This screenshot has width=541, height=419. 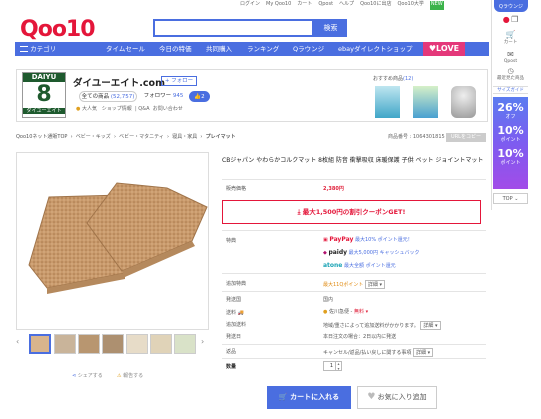 I want to click on benefit-label: 特典, so click(x=231, y=241).